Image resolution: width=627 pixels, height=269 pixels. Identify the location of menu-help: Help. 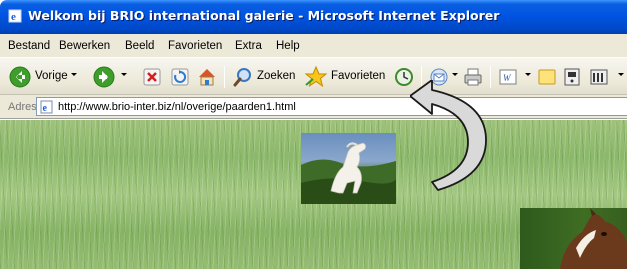
(288, 46).